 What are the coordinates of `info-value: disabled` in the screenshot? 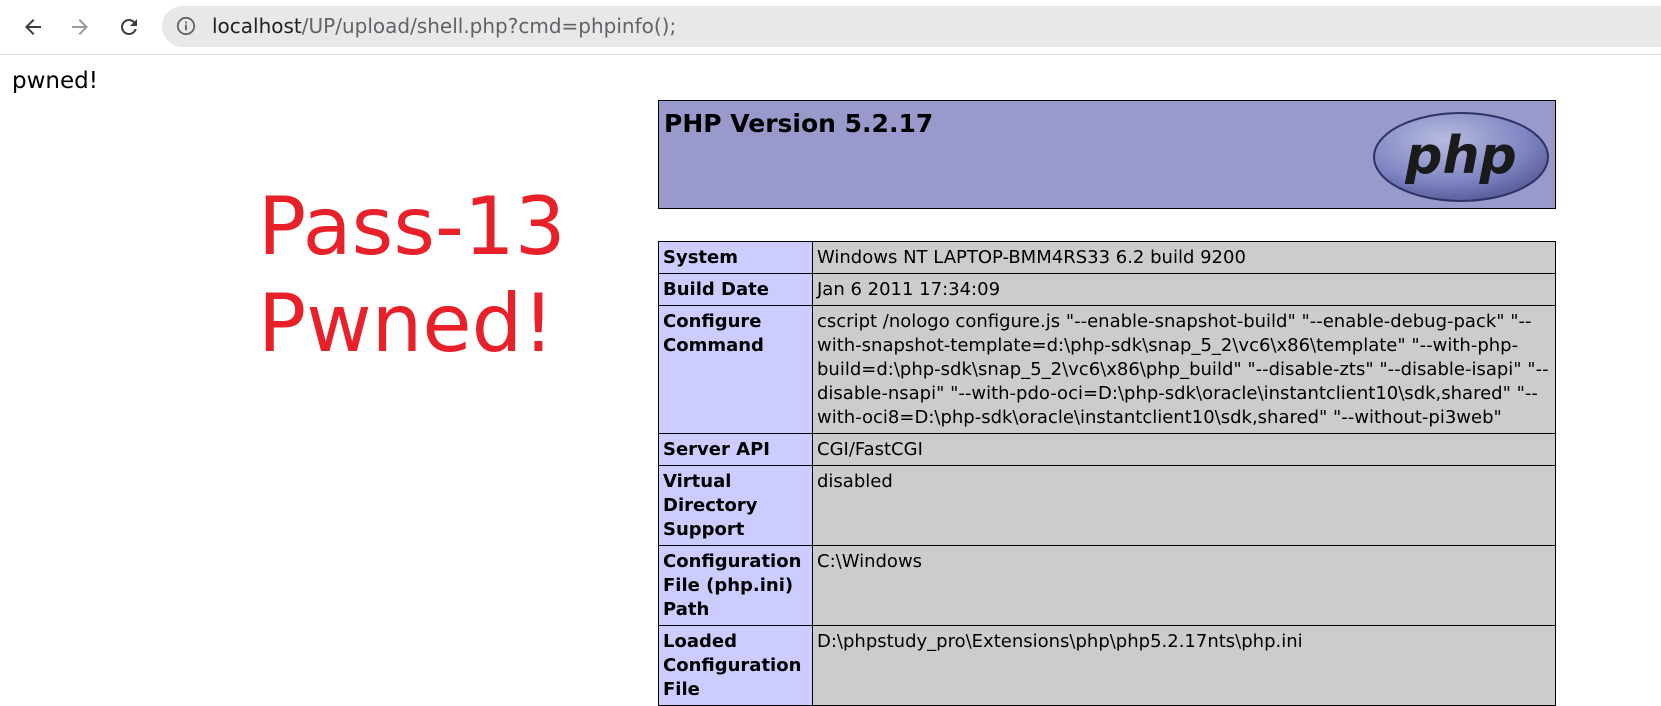 It's located at (1184, 505).